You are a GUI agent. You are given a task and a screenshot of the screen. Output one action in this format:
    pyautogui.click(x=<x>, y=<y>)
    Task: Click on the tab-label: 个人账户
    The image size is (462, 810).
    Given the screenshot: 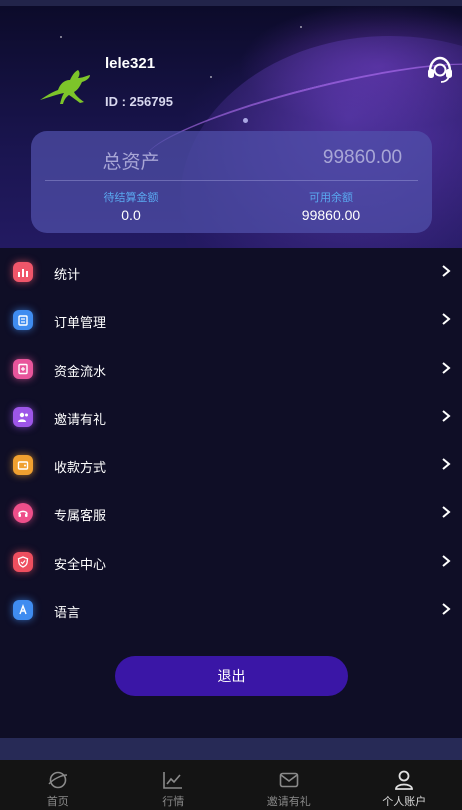 What is the action you would take?
    pyautogui.click(x=404, y=802)
    